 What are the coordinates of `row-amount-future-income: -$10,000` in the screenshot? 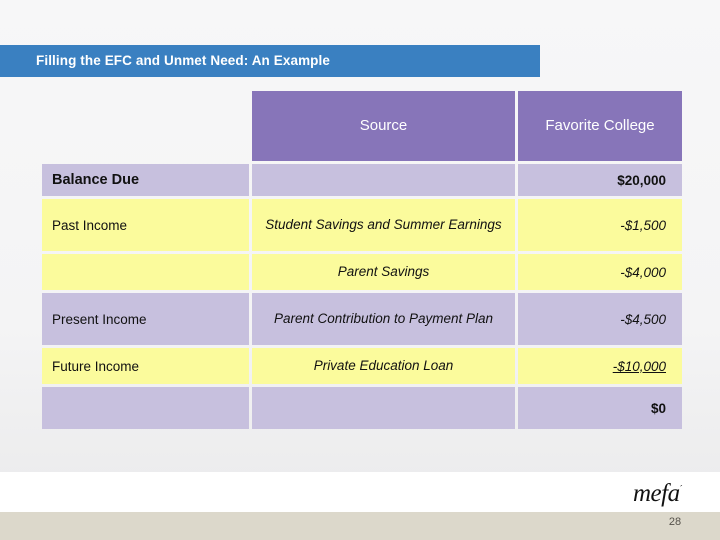 It's located at (600, 366).